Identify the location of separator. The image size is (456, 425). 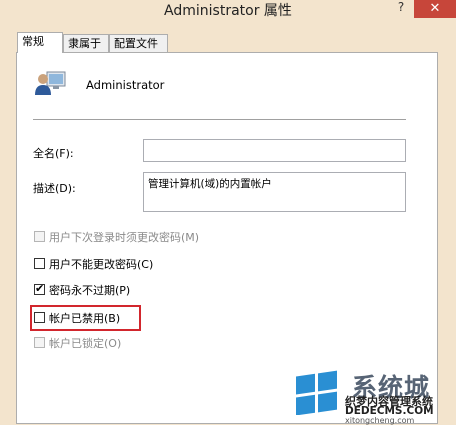
(219, 119).